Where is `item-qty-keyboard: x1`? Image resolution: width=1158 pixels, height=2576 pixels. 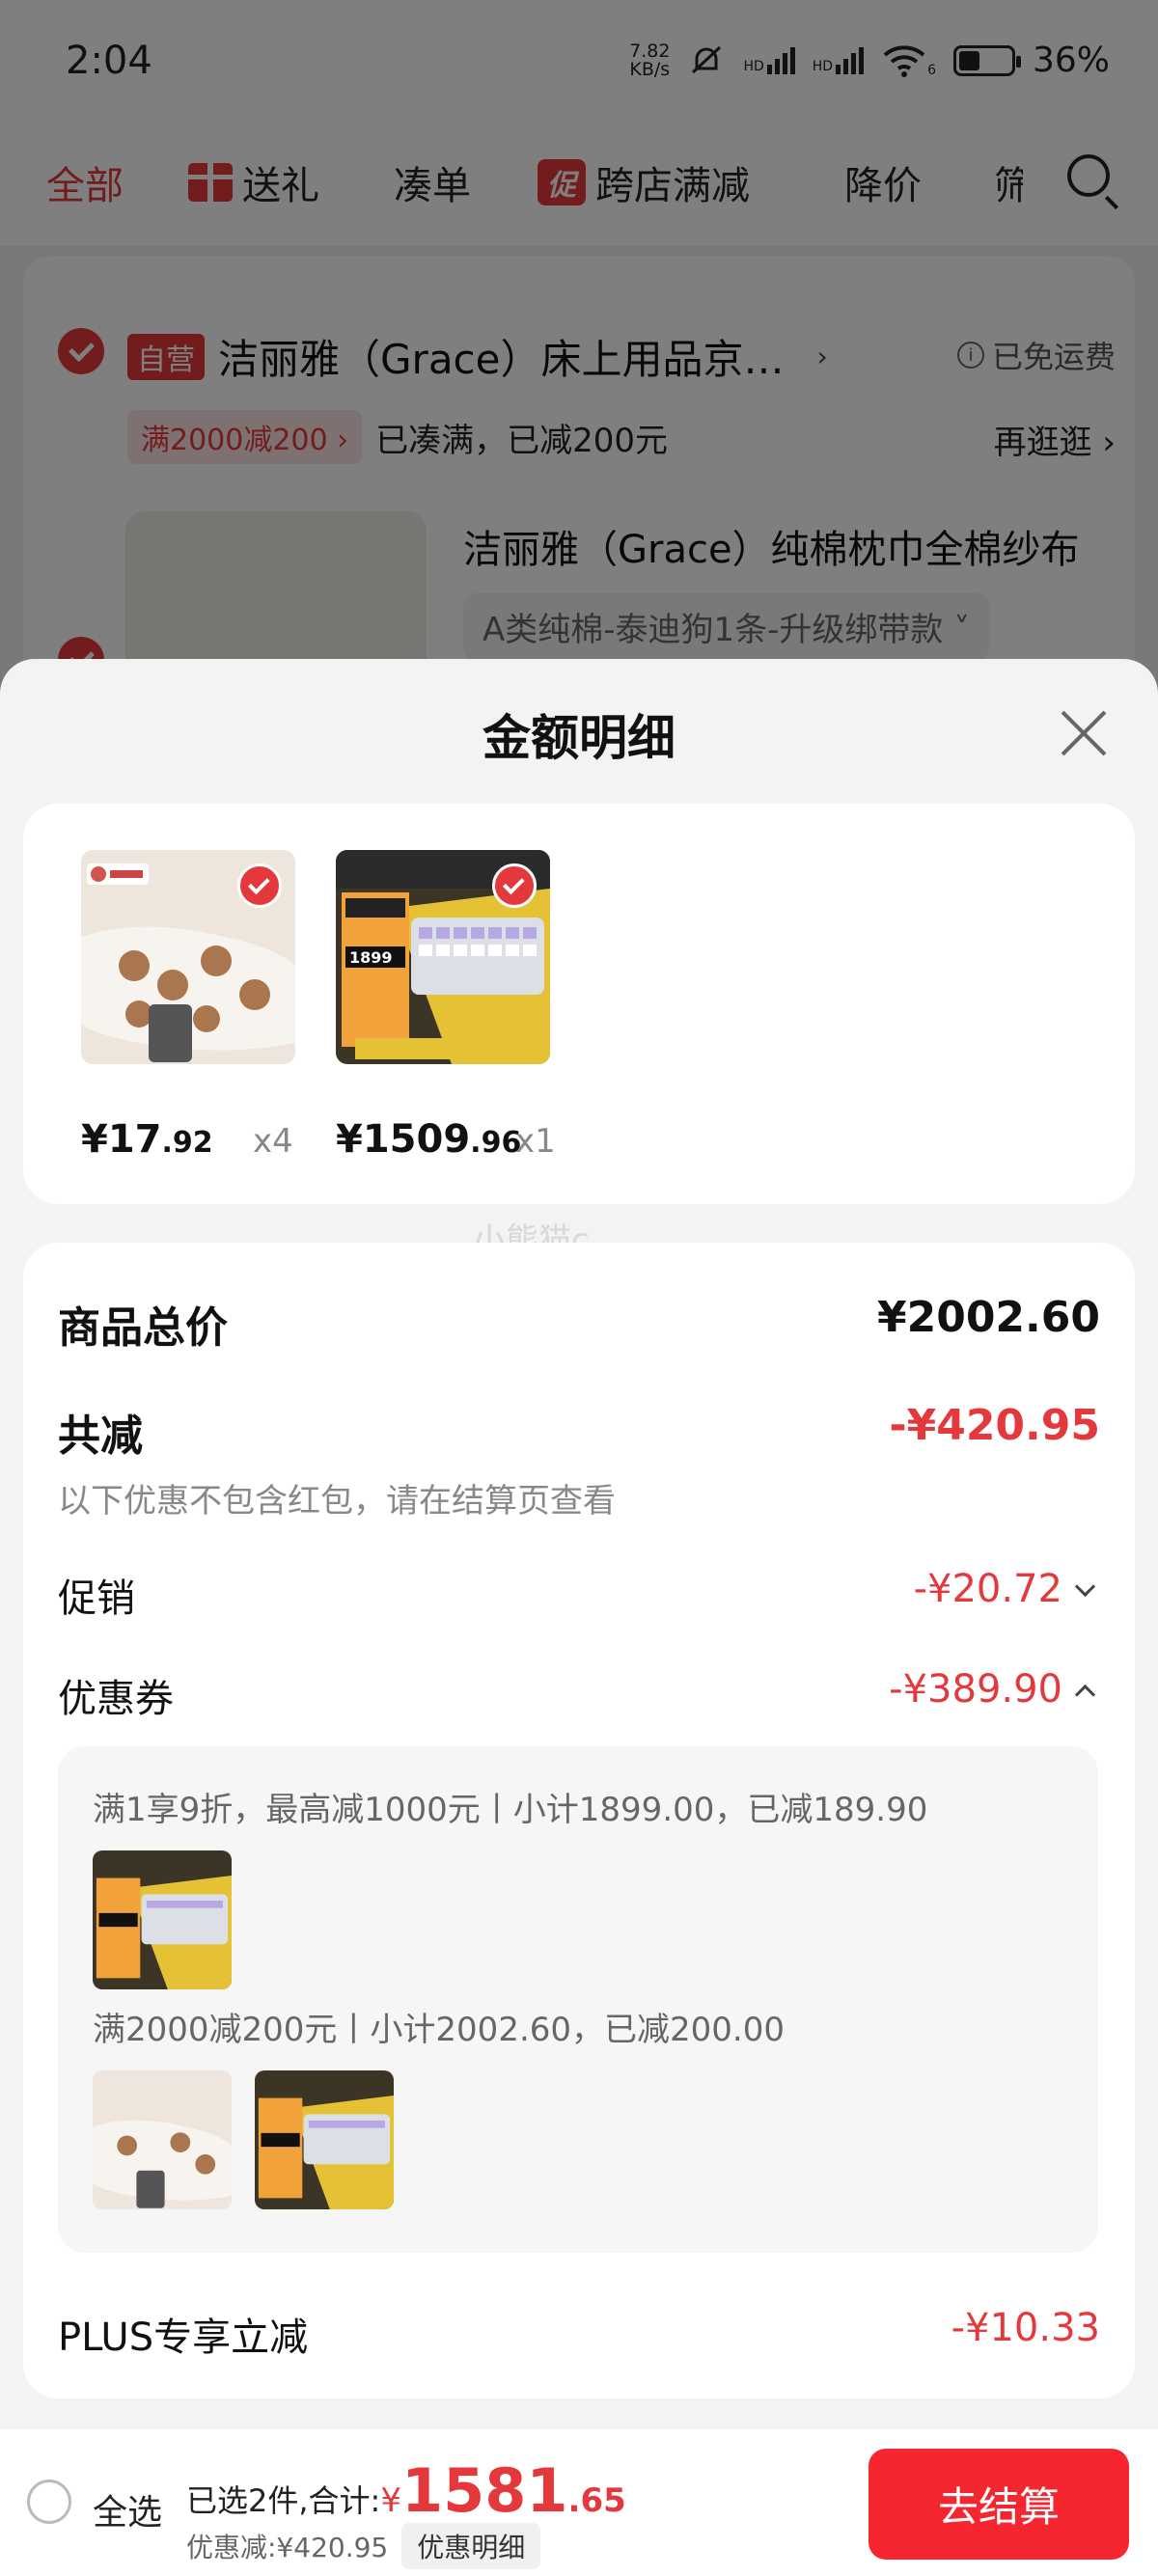 item-qty-keyboard: x1 is located at coordinates (535, 1141).